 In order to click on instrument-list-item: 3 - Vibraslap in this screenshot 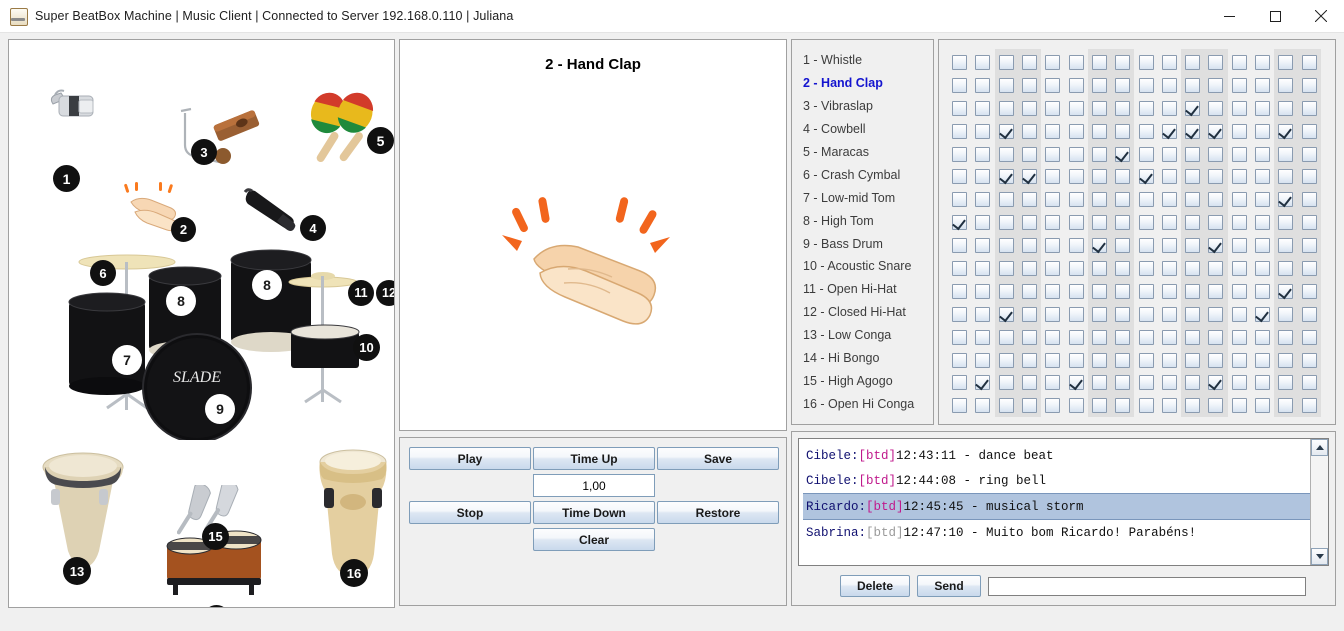, I will do `click(862, 106)`.